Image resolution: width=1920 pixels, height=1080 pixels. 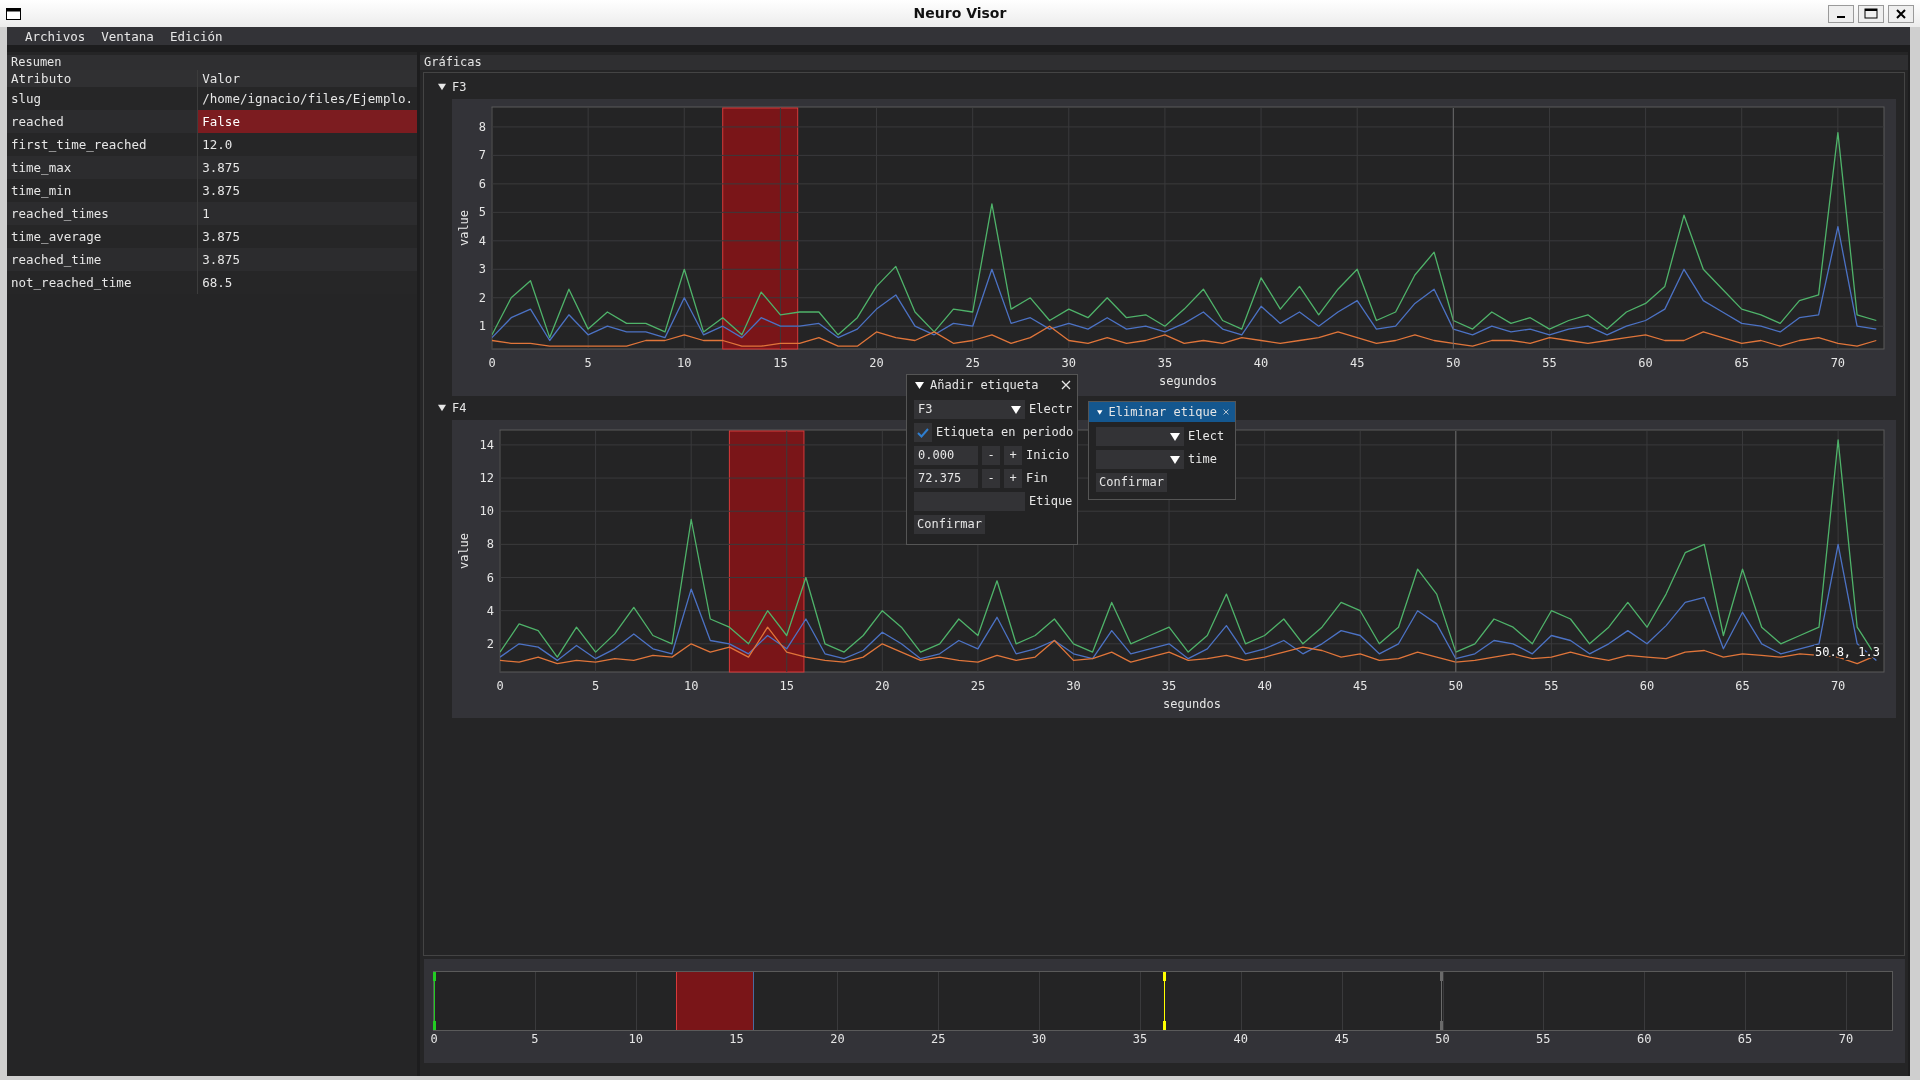 I want to click on scale-label: 35, so click(x=1140, y=1039).